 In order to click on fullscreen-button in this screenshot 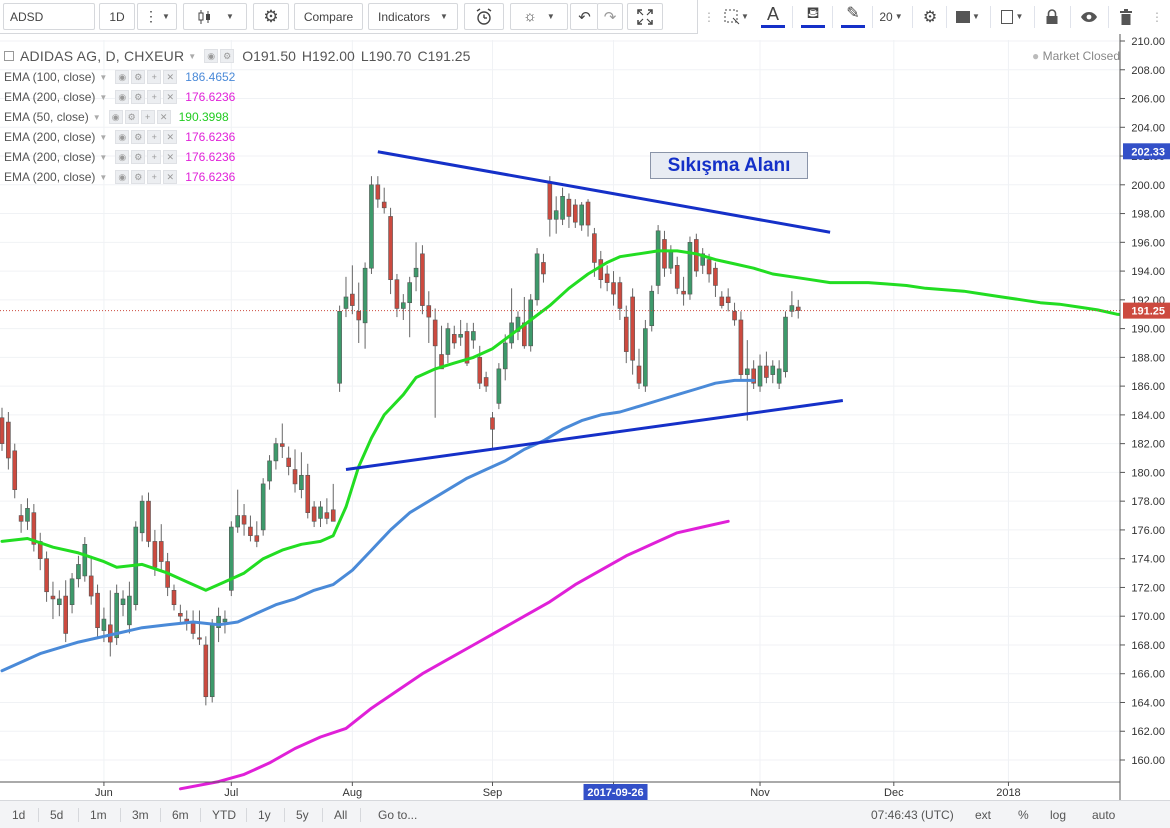, I will do `click(645, 16)`.